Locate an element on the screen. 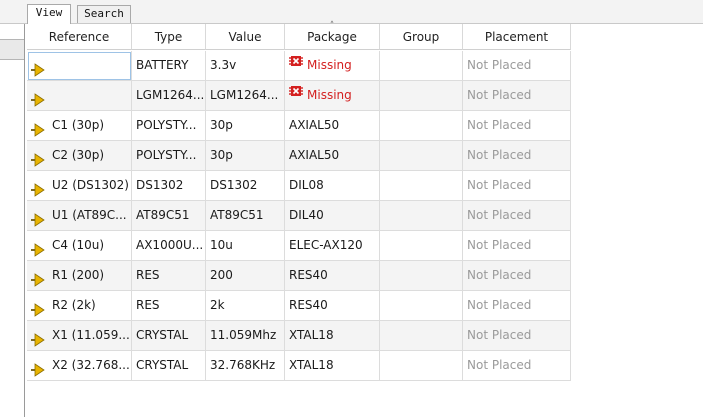  column-header-value: Value is located at coordinates (245, 37).